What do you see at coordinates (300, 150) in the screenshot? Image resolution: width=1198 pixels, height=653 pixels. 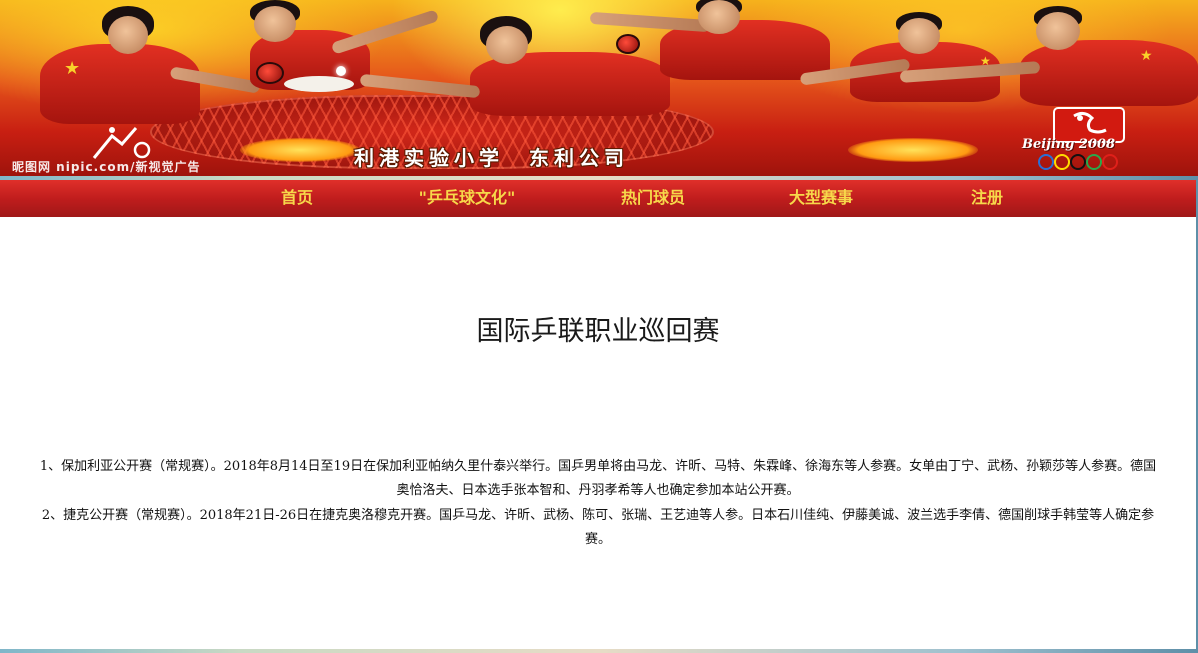 I see `flame-left-decoration` at bounding box center [300, 150].